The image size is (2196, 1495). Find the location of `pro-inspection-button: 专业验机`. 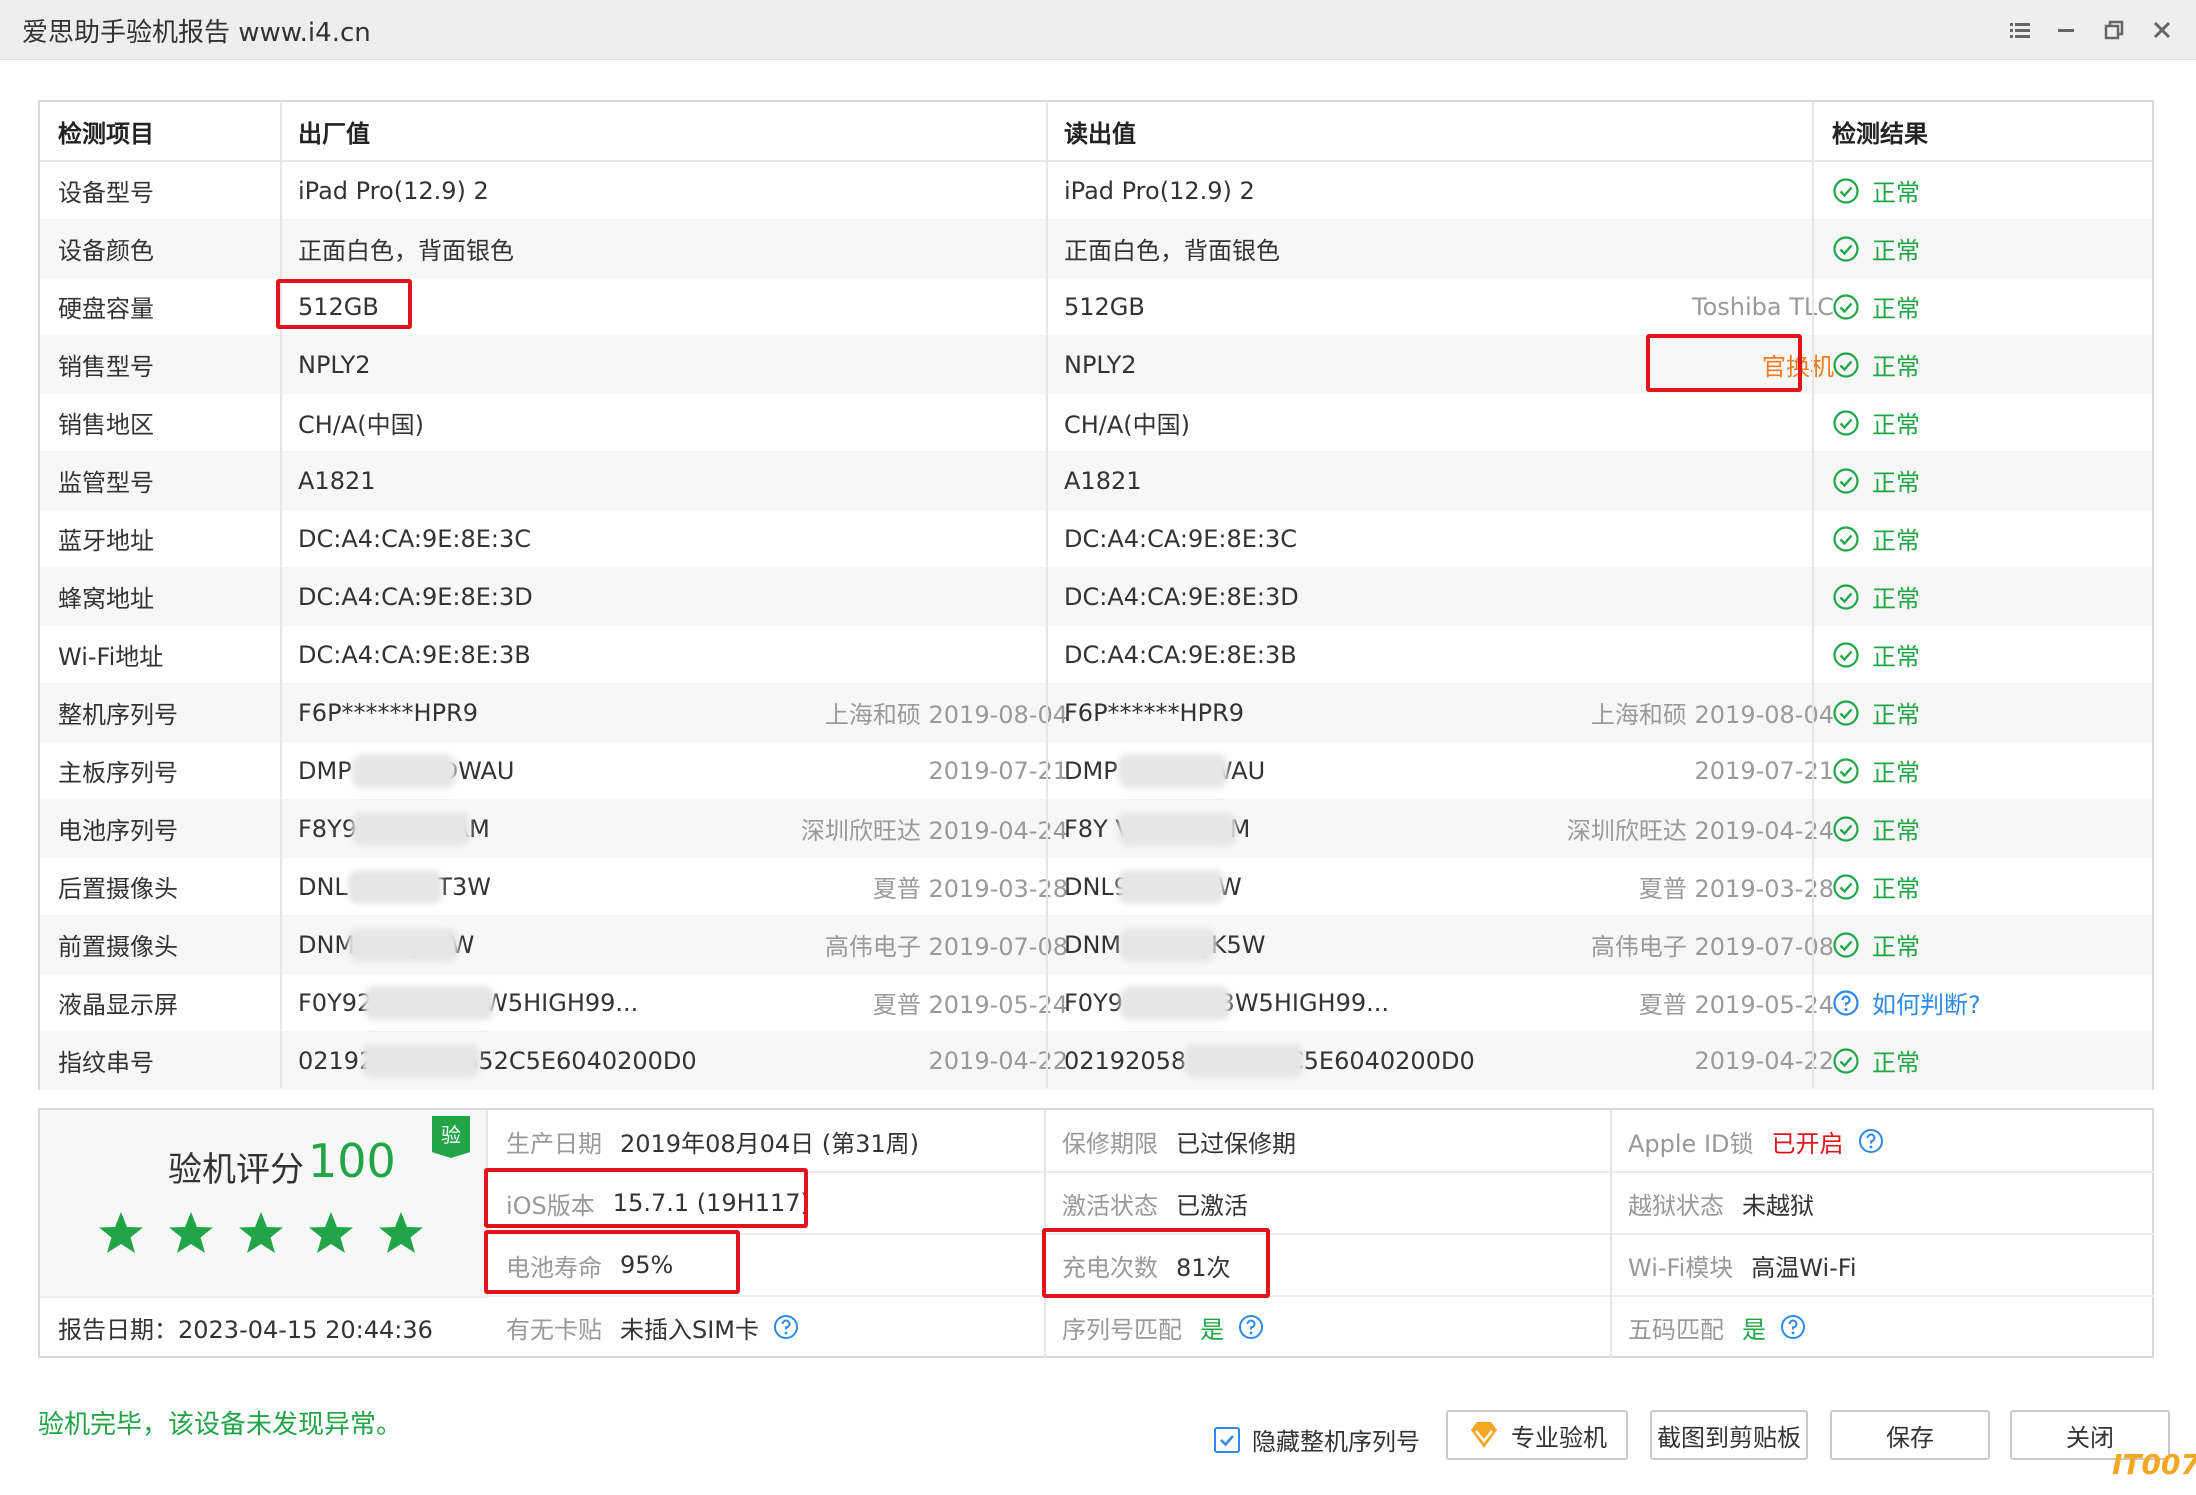

pro-inspection-button: 专业验机 is located at coordinates (1537, 1435).